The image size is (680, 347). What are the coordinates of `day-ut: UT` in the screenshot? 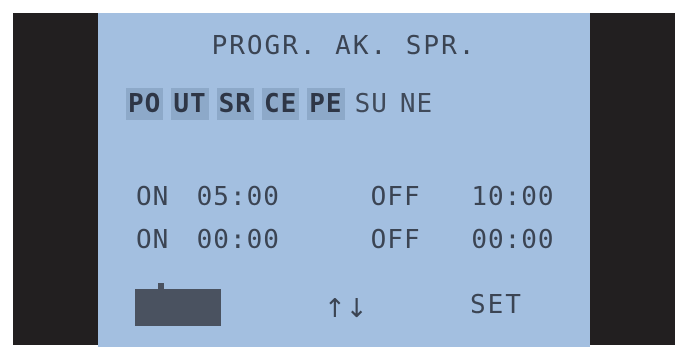 It's located at (190, 104).